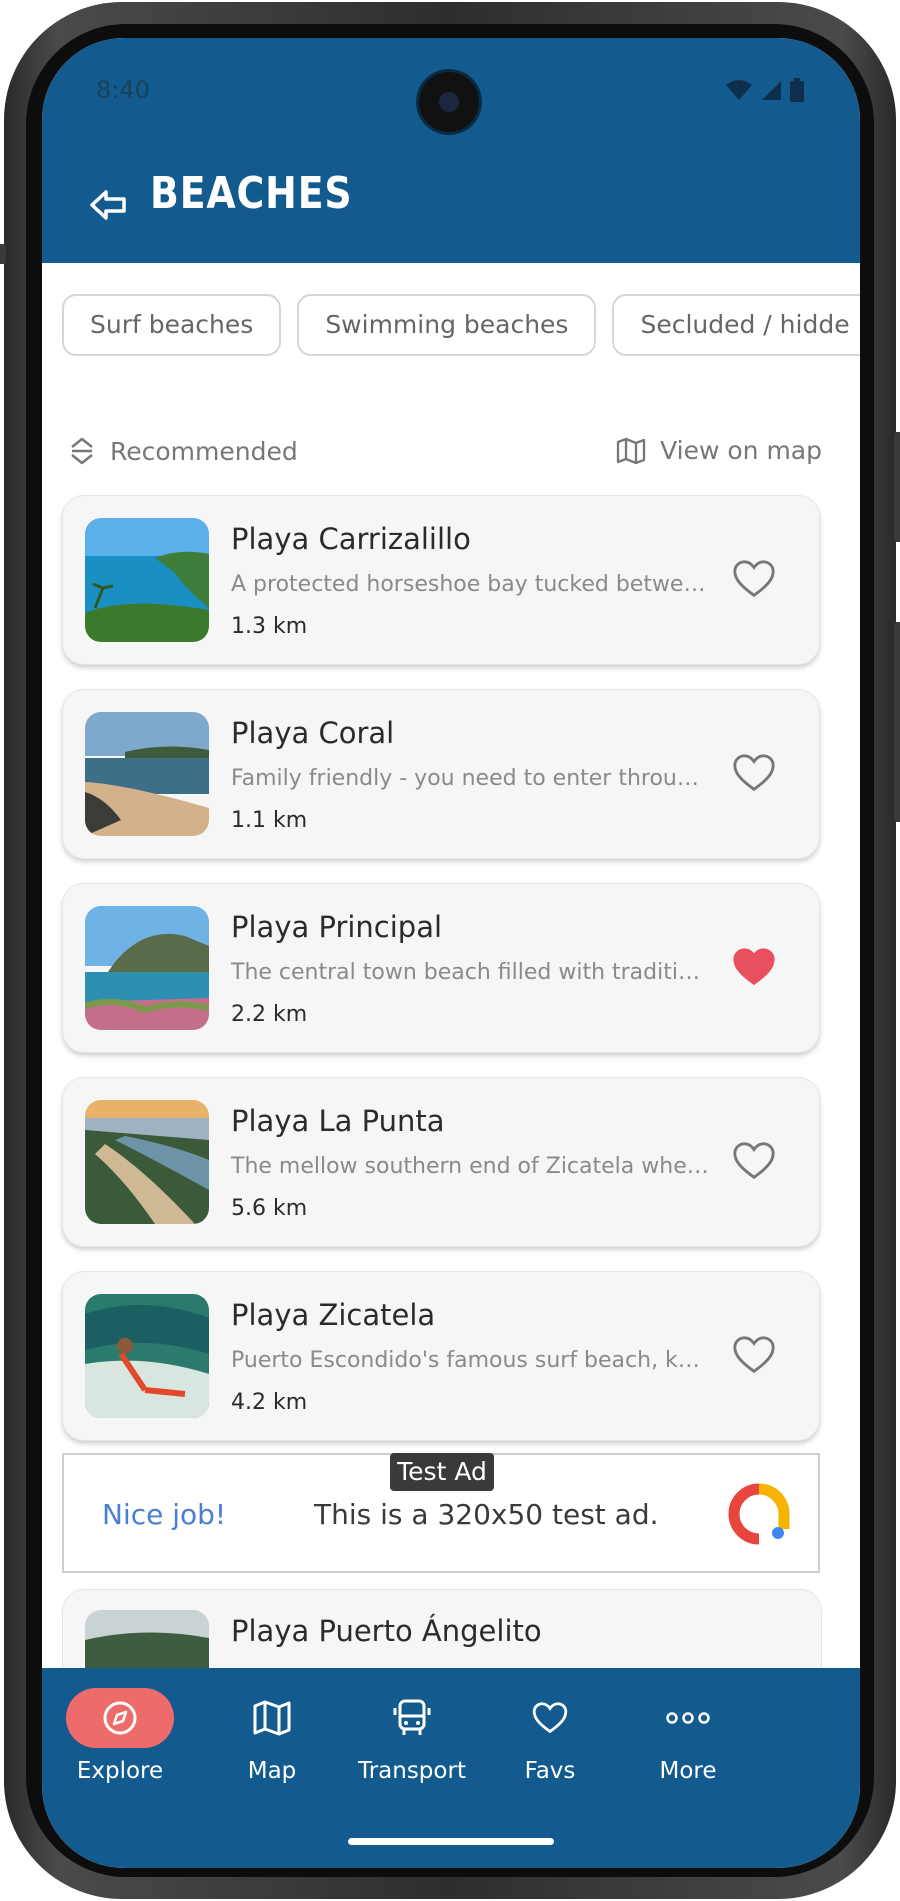 This screenshot has height=1901, width=900. Describe the element at coordinates (631, 450) in the screenshot. I see `map-outline-icon` at that location.